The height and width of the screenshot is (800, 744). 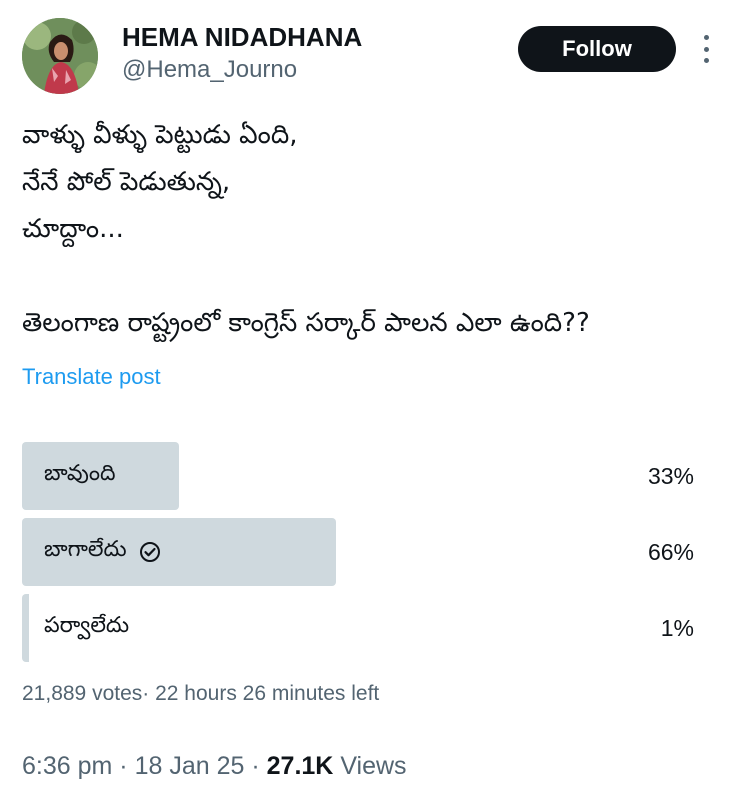 What do you see at coordinates (677, 627) in the screenshot?
I see `poll-option-percent: 1%` at bounding box center [677, 627].